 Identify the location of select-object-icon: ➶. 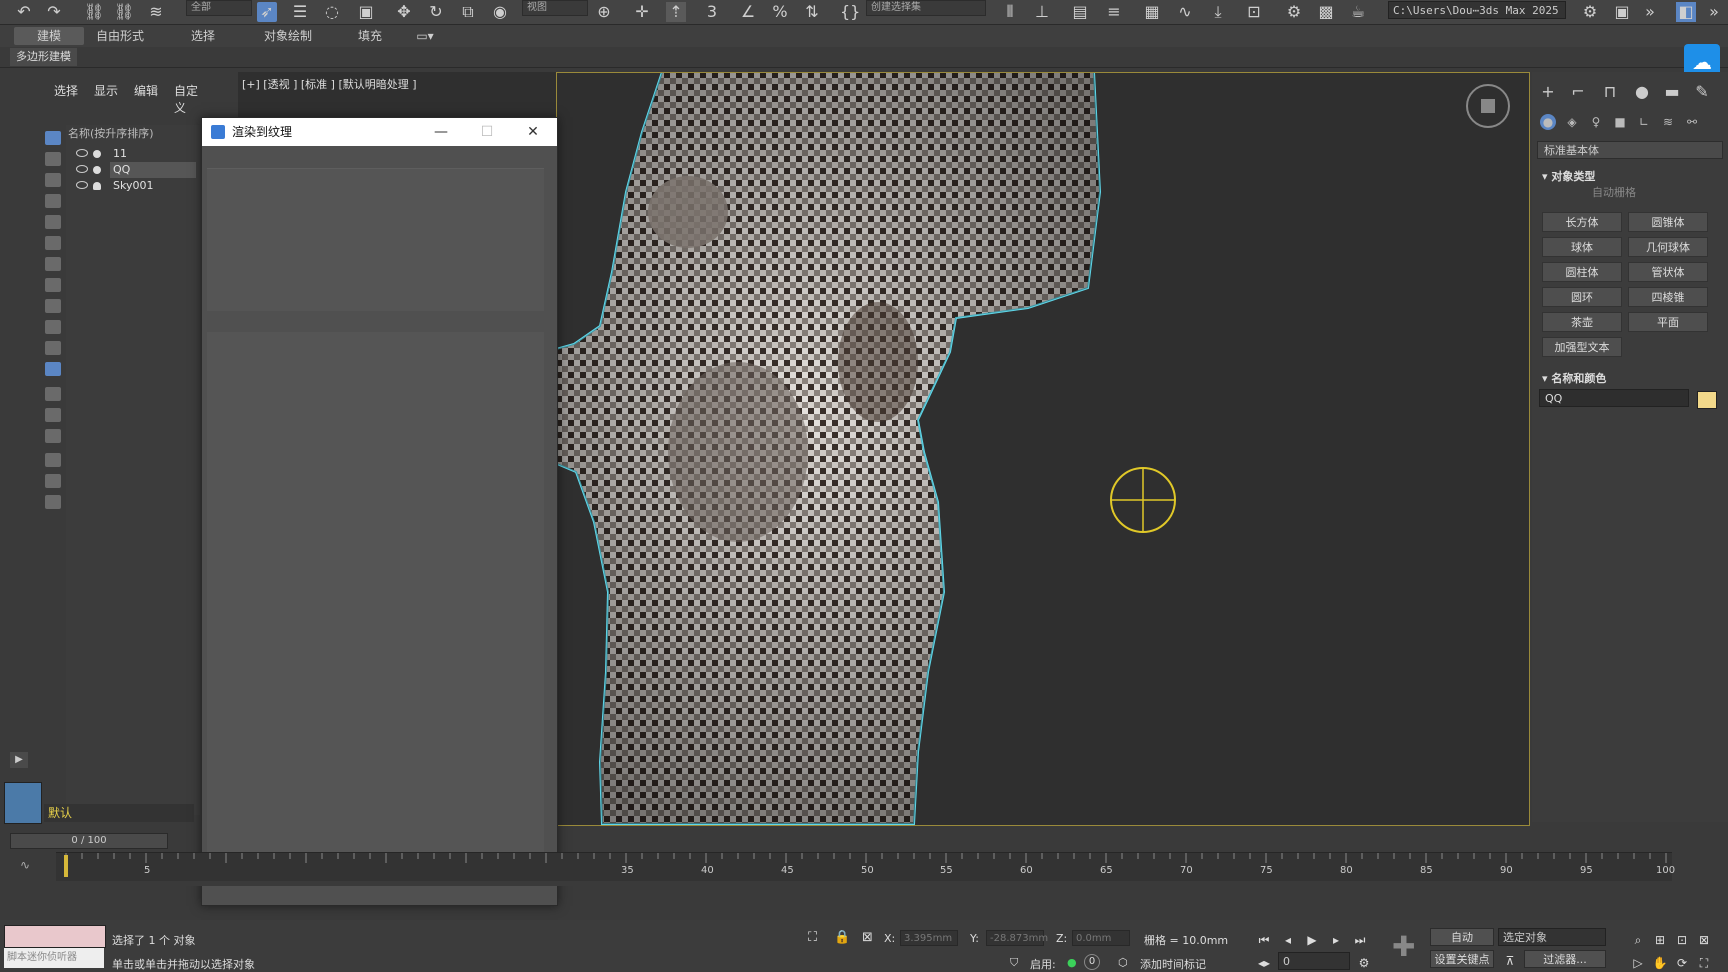
(267, 12).